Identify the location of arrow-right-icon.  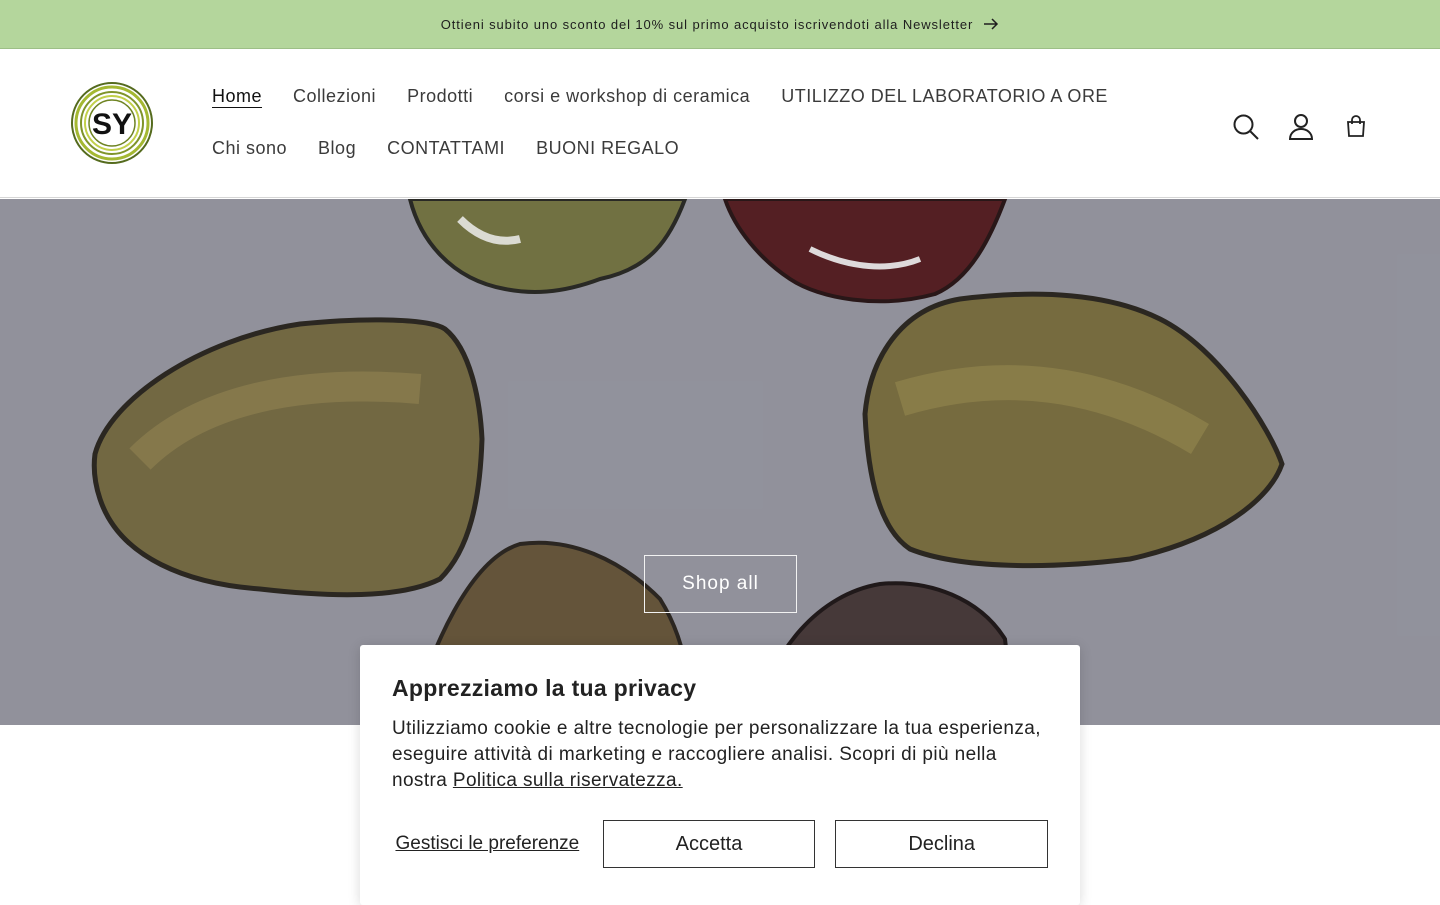
(991, 24).